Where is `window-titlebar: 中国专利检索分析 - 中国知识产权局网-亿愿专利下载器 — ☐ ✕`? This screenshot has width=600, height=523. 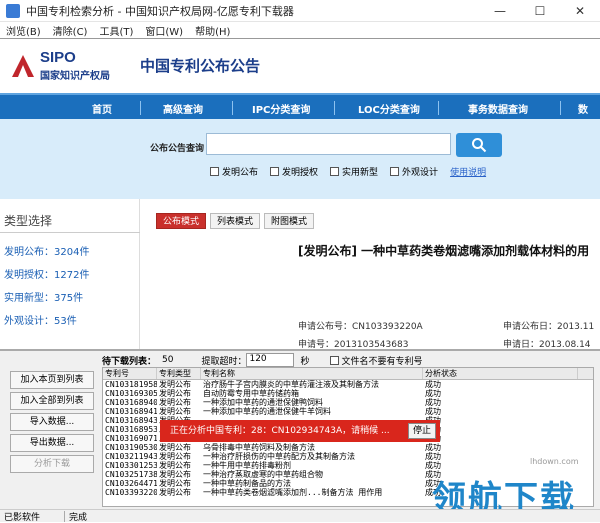 window-titlebar: 中国专利检索分析 - 中国知识产权局网-亿愿专利下载器 — ☐ ✕ is located at coordinates (300, 11).